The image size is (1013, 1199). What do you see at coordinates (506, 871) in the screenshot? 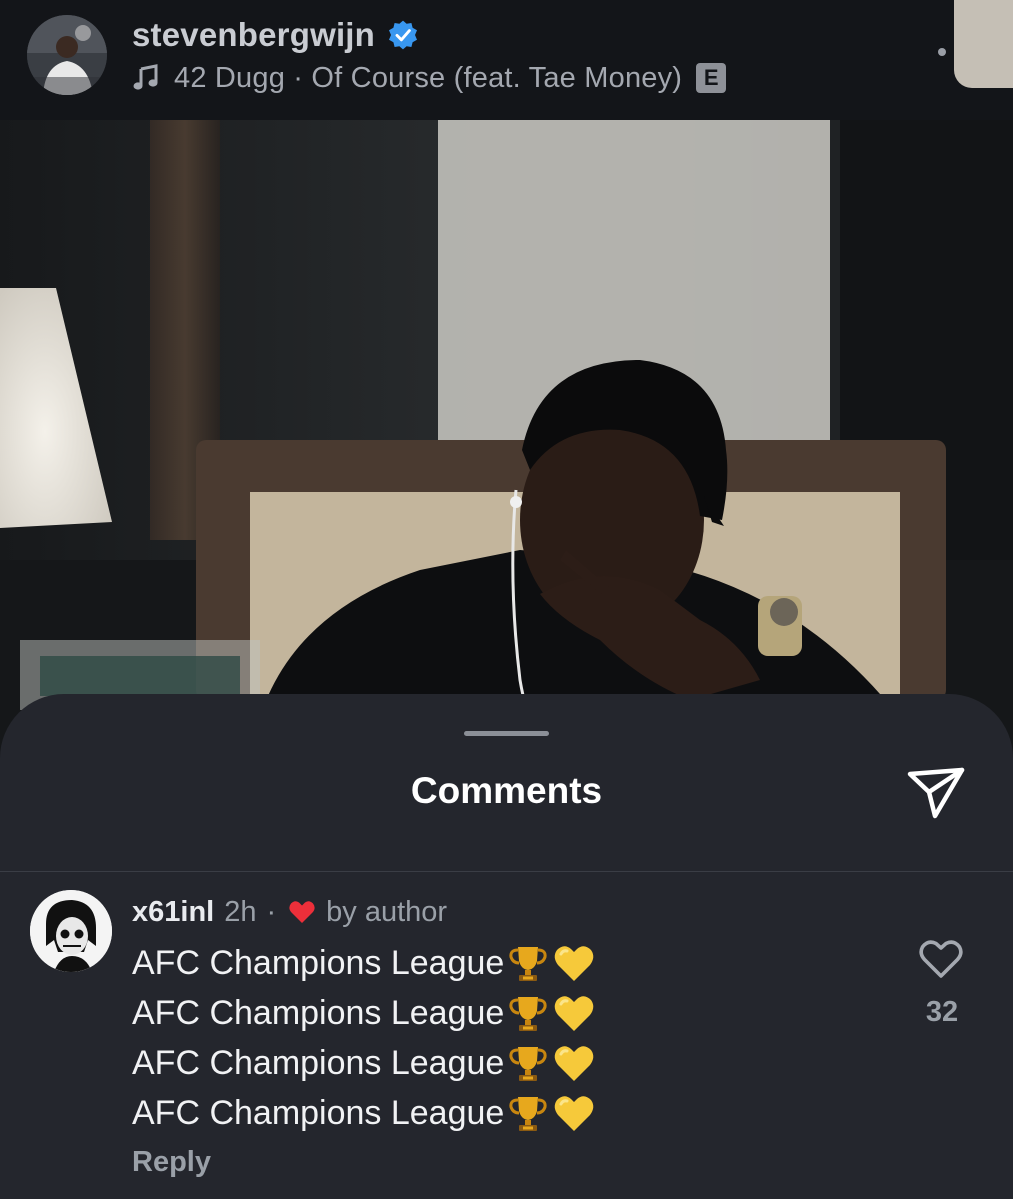
I see `header-divider` at bounding box center [506, 871].